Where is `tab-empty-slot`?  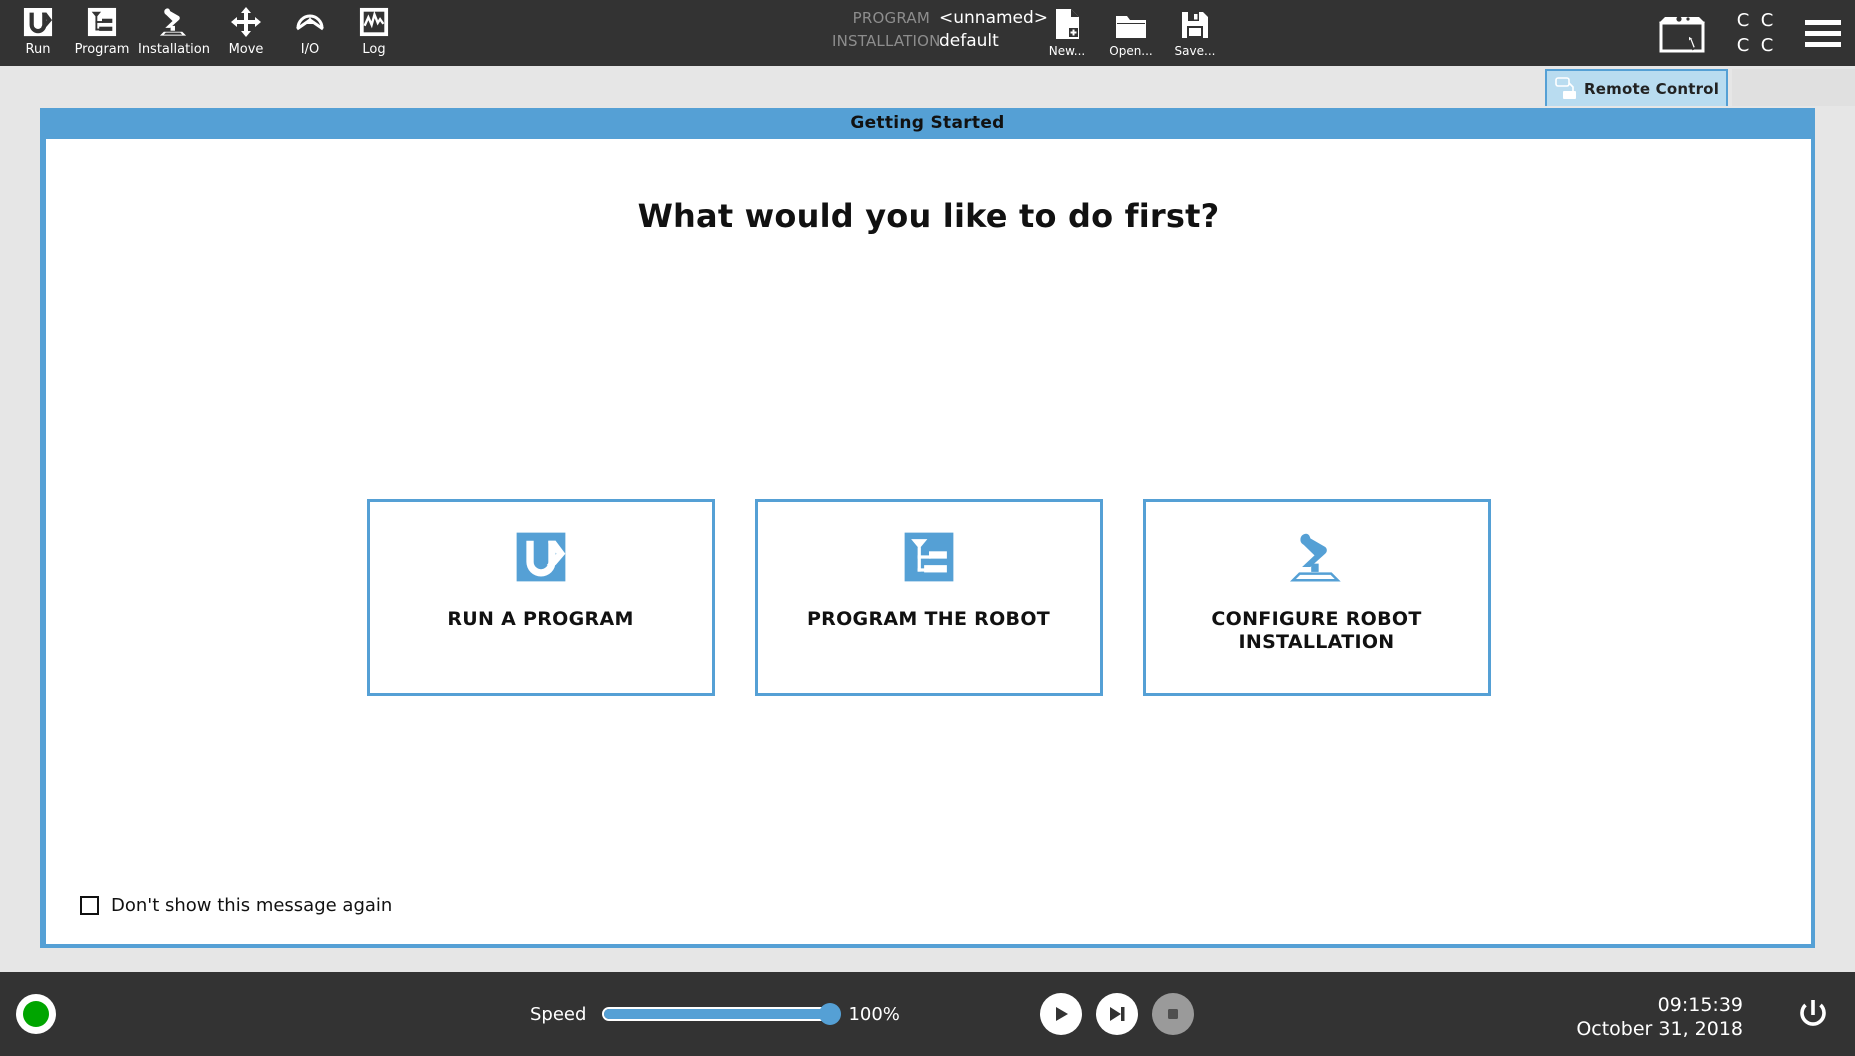
tab-empty-slot is located at coordinates (1793, 87).